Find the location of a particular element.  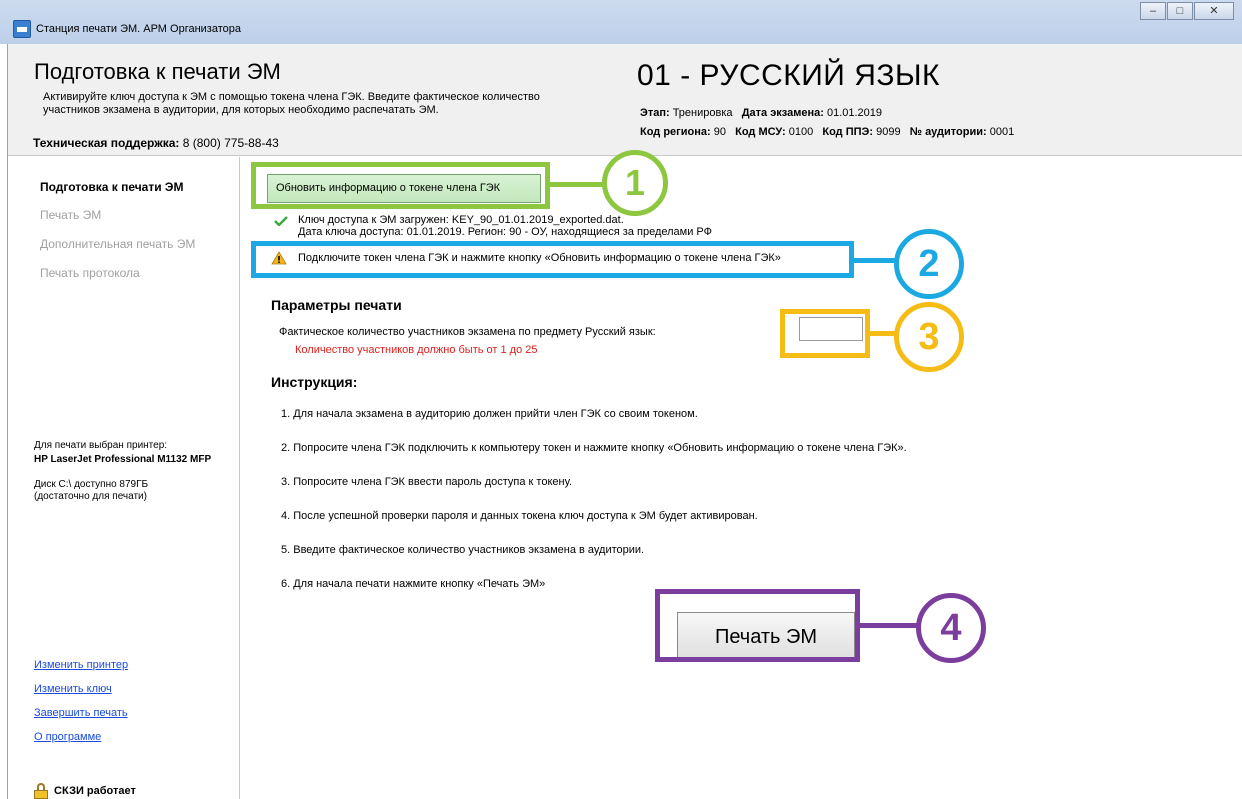

support-label: Техническая поддержка: is located at coordinates (106, 143).